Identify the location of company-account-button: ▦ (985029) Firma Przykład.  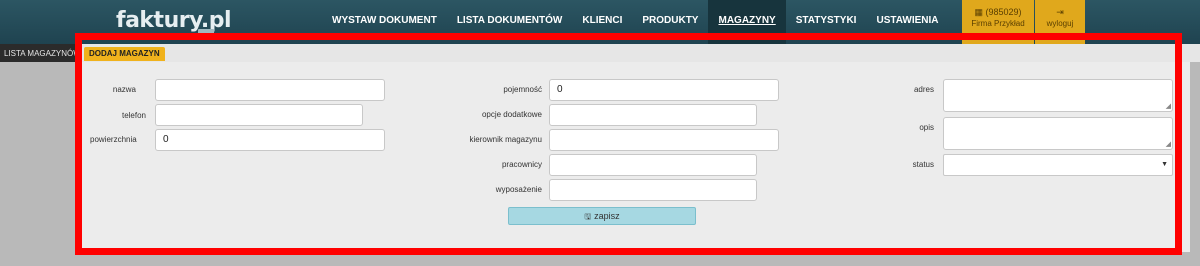
(998, 22).